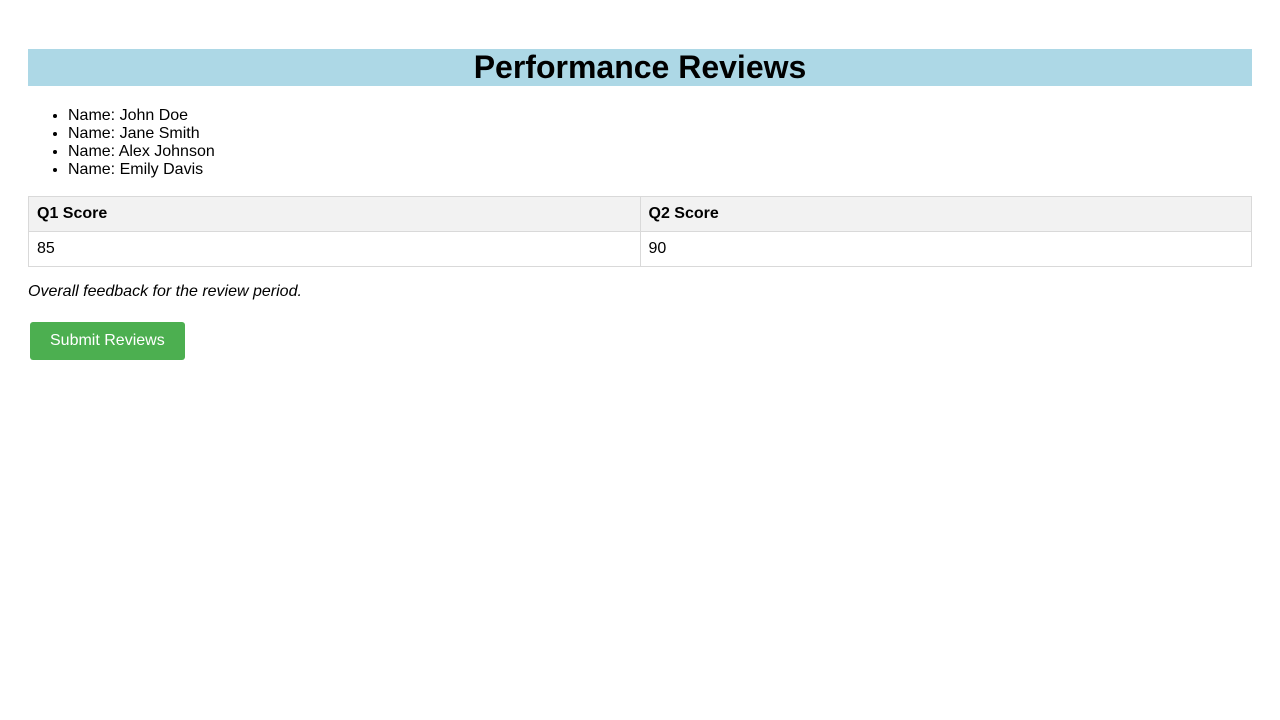  What do you see at coordinates (107, 341) in the screenshot?
I see `submit-reviews-button: Submit Reviews` at bounding box center [107, 341].